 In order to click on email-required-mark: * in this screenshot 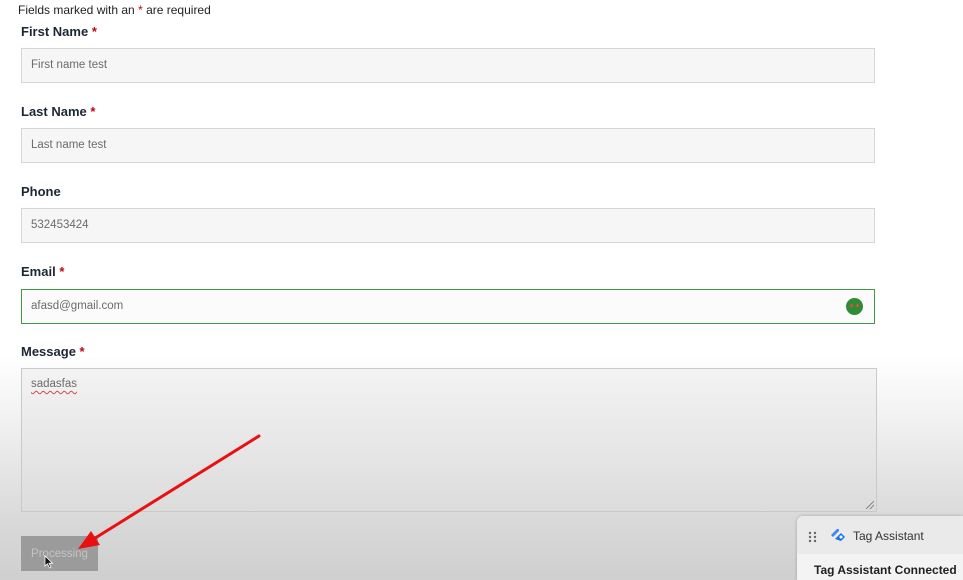, I will do `click(62, 271)`.